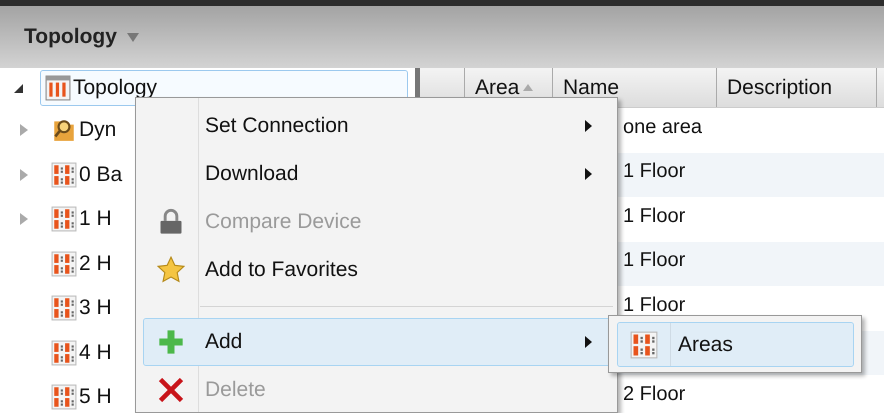 This screenshot has height=413, width=884. Describe the element at coordinates (58, 88) in the screenshot. I see `window-grid-icon` at that location.